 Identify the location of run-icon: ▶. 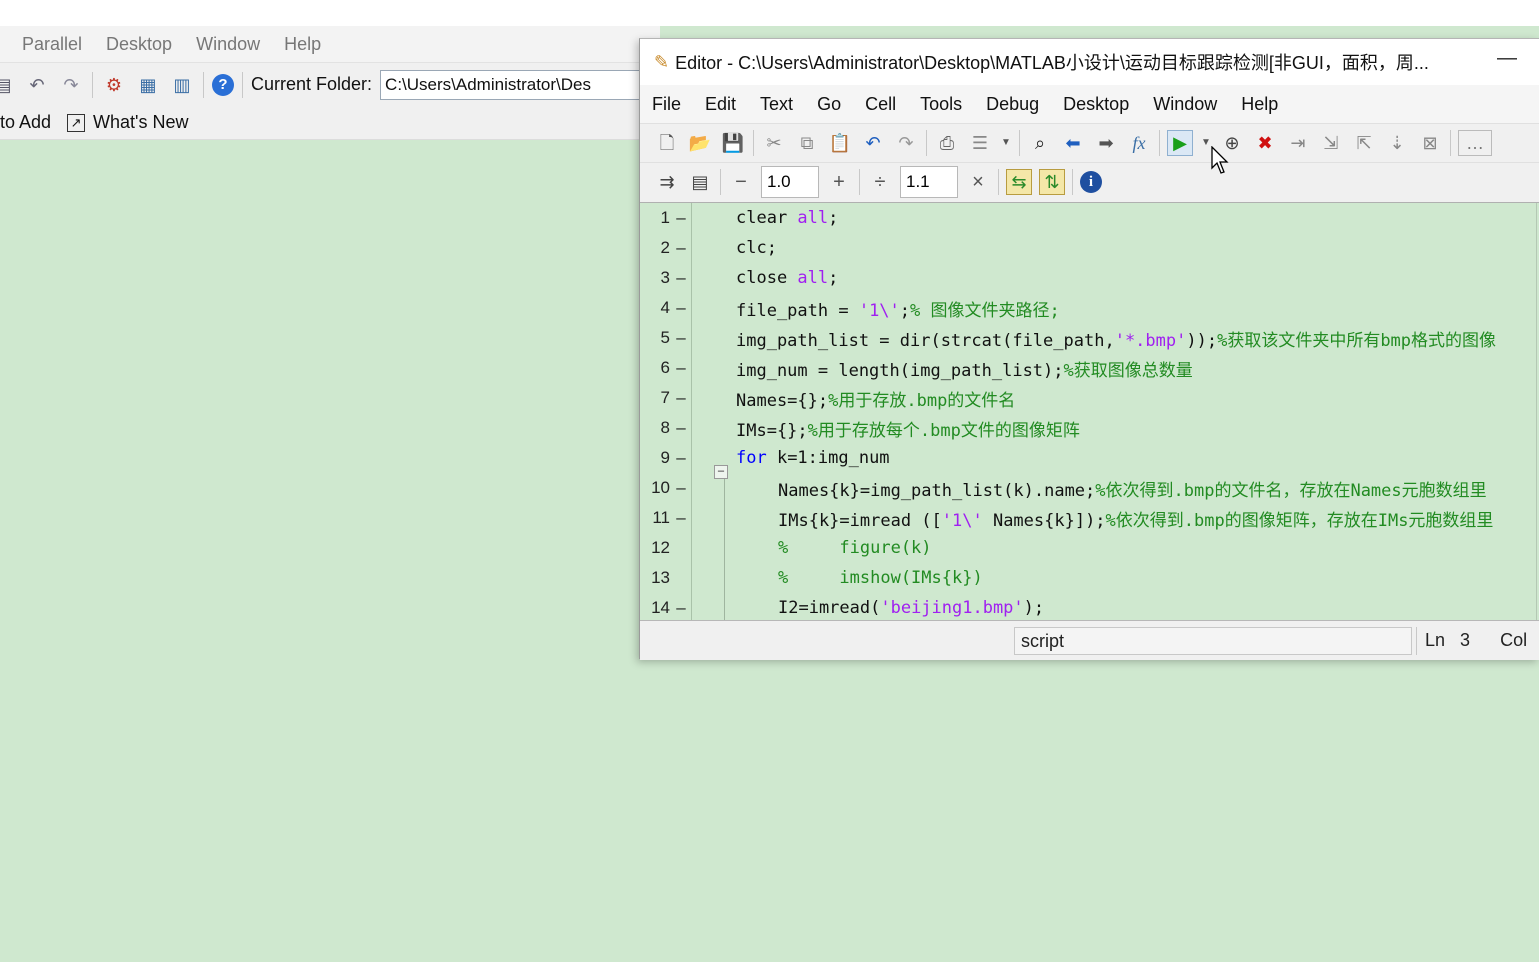
(1180, 143).